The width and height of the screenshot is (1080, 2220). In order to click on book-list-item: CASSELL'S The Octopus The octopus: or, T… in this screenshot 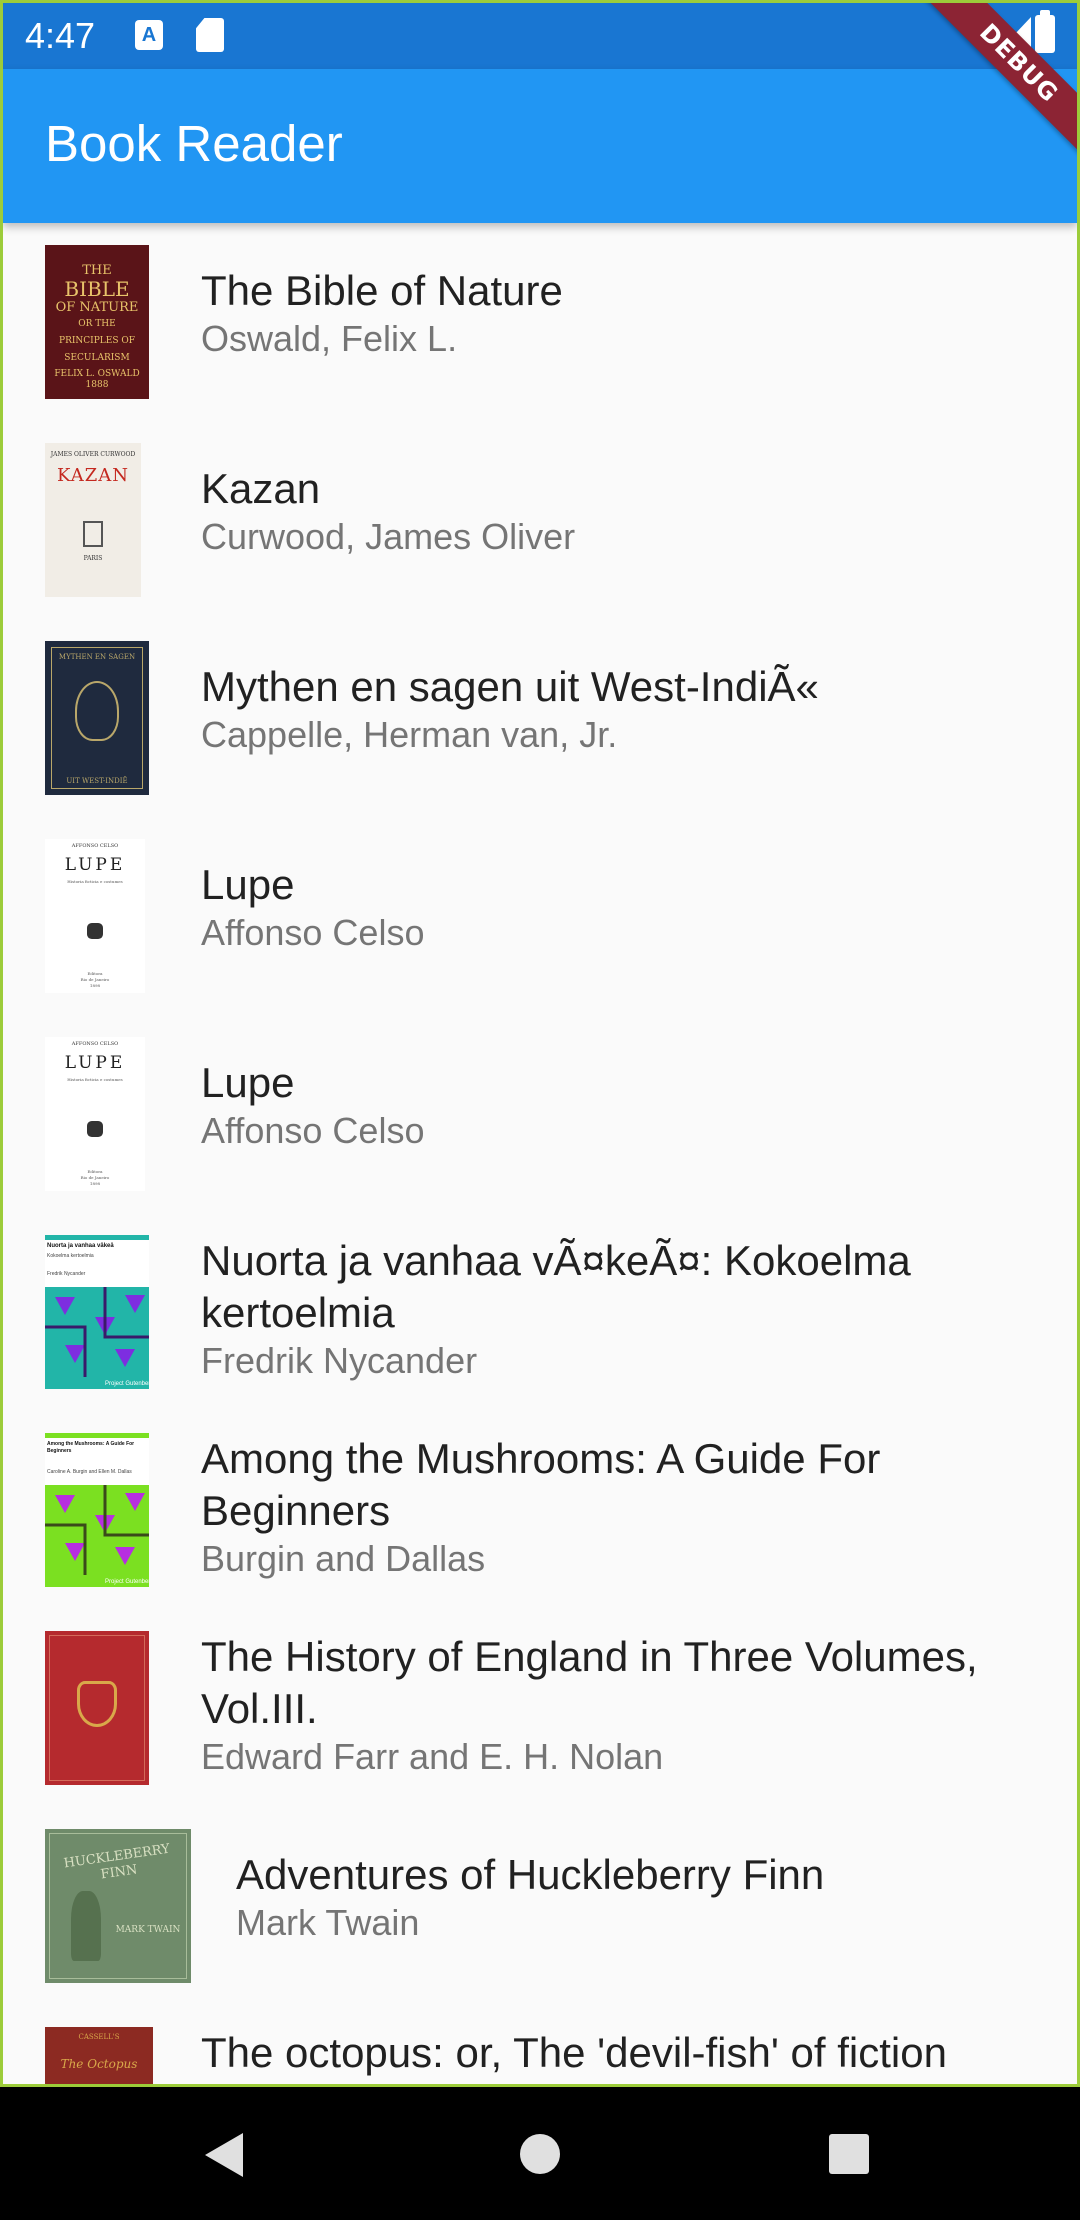, I will do `click(540, 2044)`.